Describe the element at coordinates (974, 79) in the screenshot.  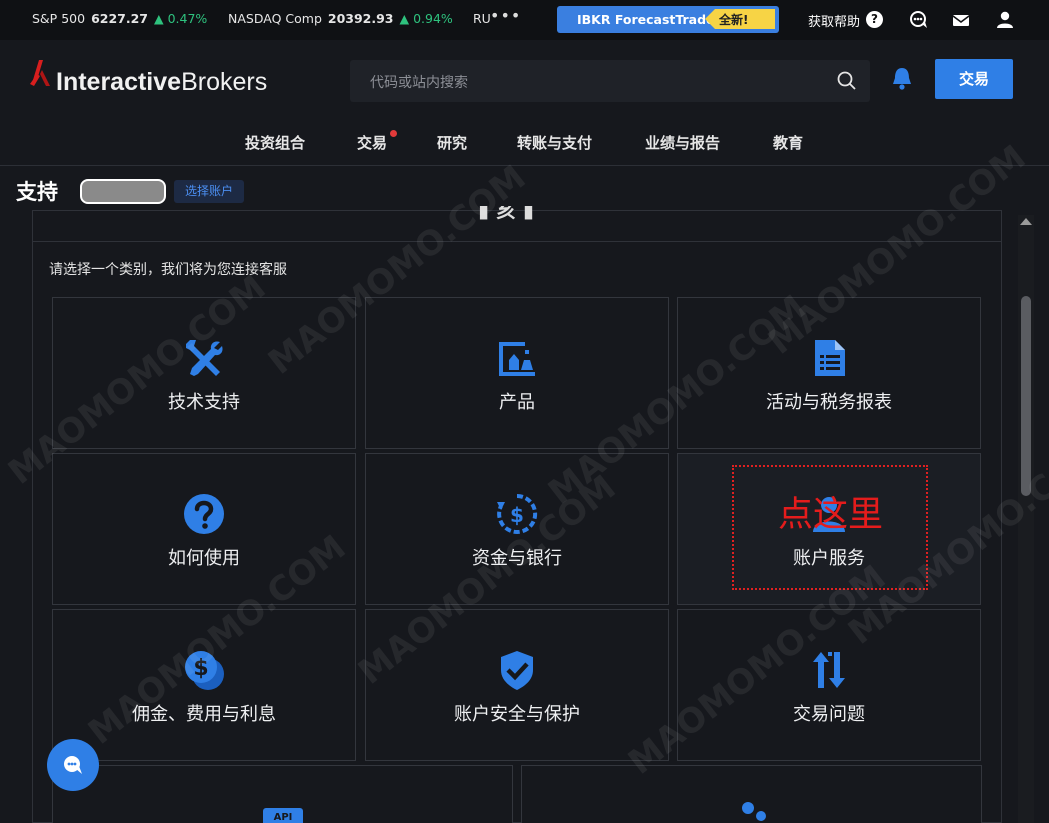
I see `trade-button: 交易` at that location.